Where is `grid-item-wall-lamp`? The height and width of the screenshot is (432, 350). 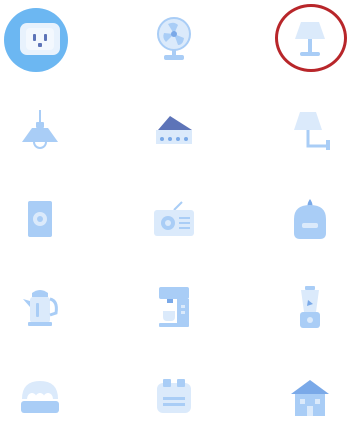 grid-item-wall-lamp is located at coordinates (310, 130).